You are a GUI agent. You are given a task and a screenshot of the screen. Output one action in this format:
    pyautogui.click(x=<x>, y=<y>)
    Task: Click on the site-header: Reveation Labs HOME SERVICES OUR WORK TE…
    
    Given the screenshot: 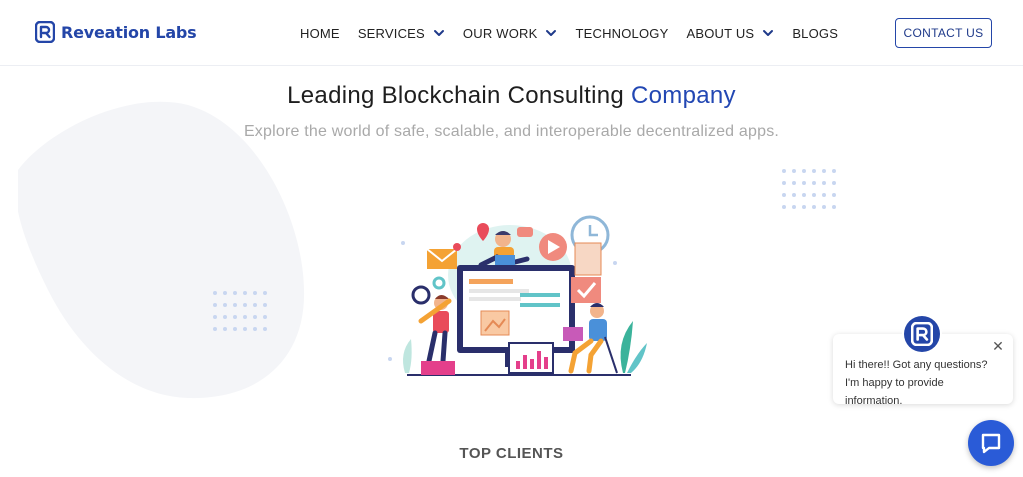 What is the action you would take?
    pyautogui.click(x=511, y=33)
    